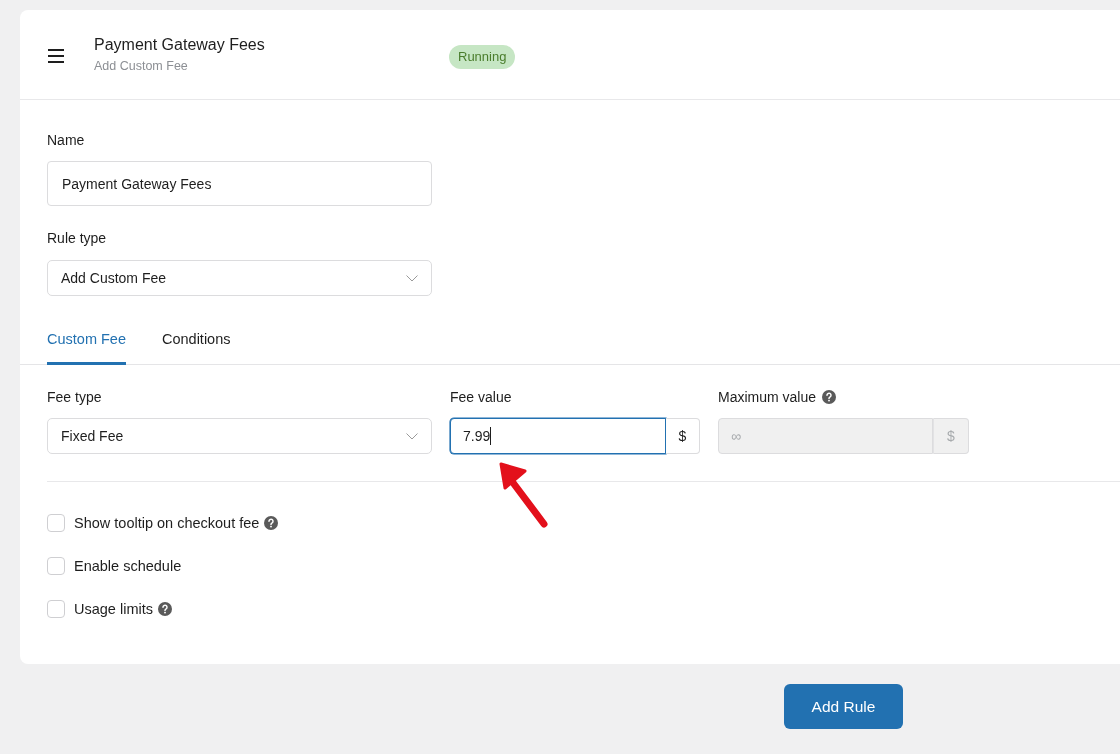  What do you see at coordinates (66, 140) in the screenshot?
I see `field-label: Name` at bounding box center [66, 140].